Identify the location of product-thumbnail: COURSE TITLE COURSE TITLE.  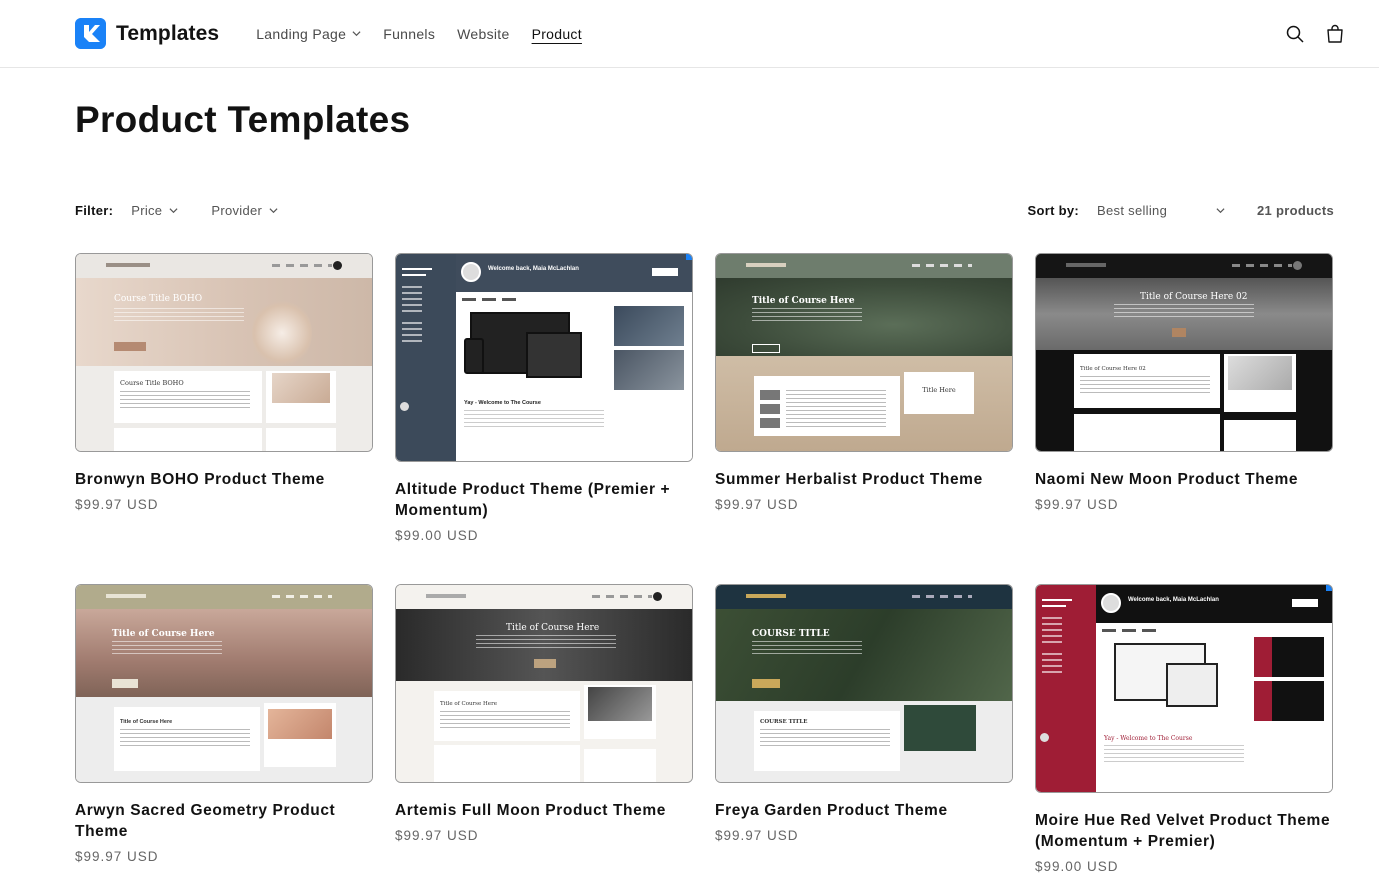
(864, 683).